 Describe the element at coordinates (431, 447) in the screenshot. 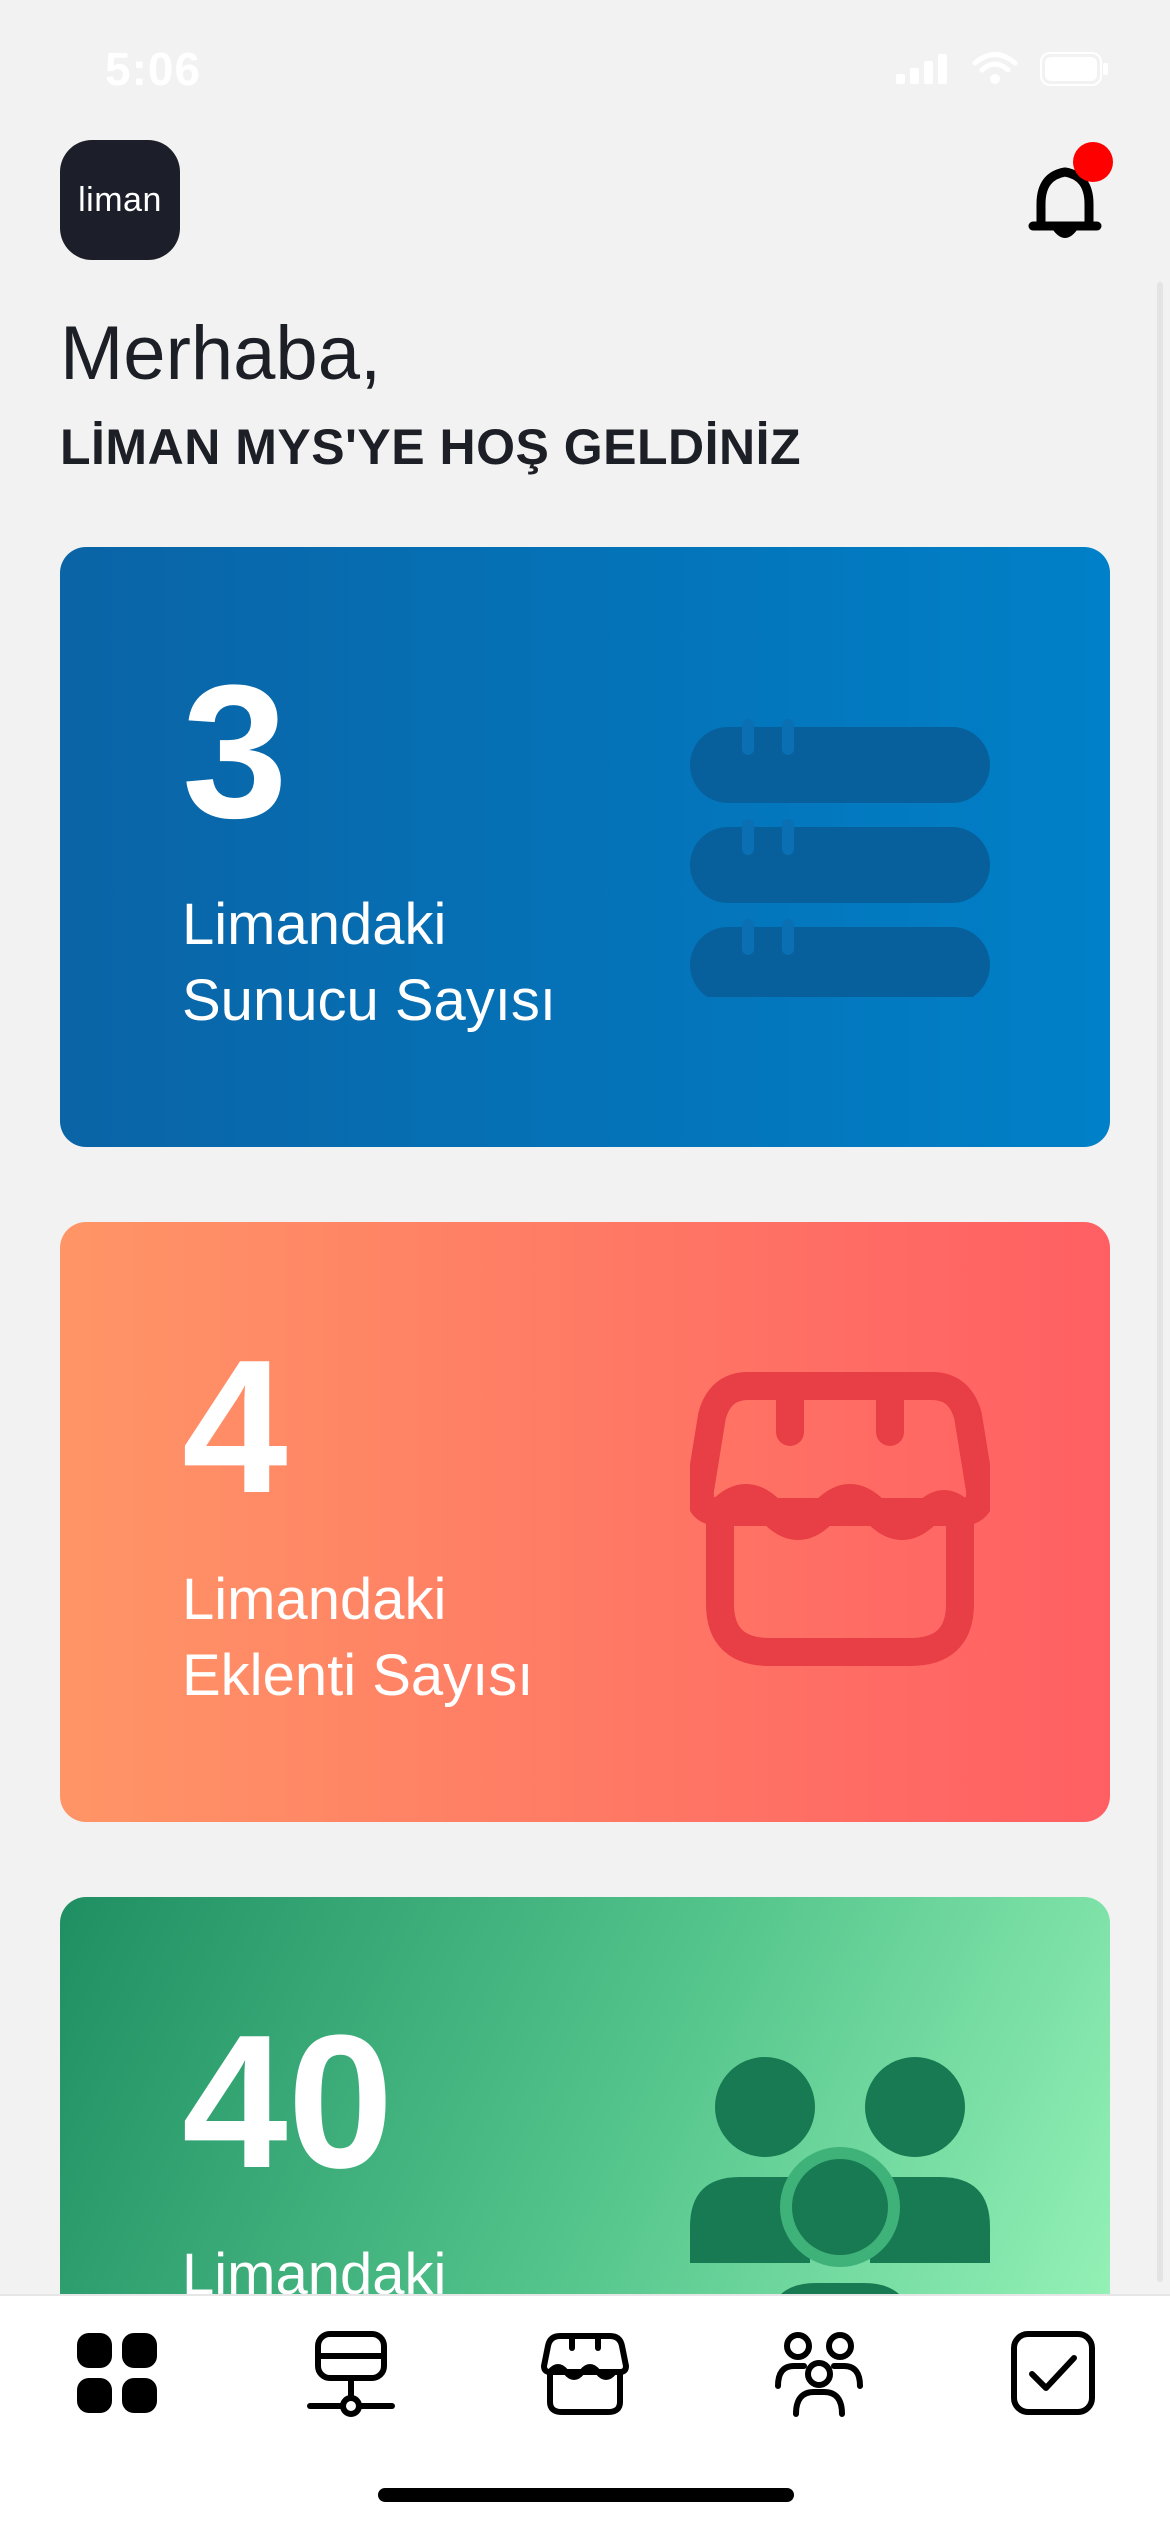

I see `greeting-subtitle: LİMAN MYS'YE HOŞ GELDİNİZ` at that location.